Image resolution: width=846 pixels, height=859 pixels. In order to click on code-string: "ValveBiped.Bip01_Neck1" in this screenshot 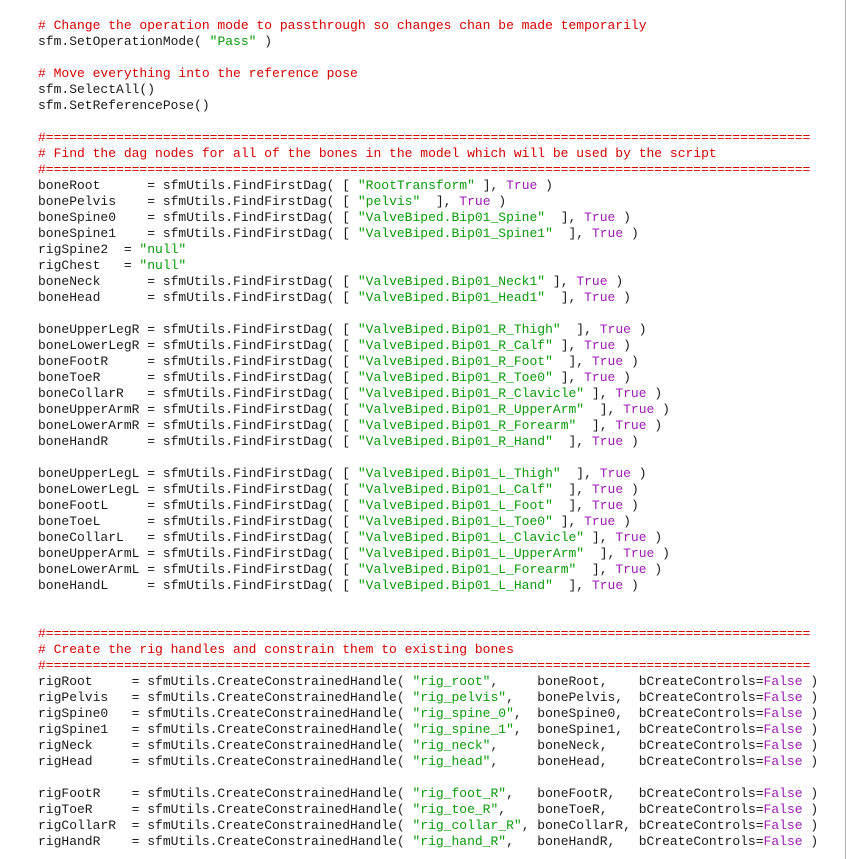, I will do `click(451, 281)`.